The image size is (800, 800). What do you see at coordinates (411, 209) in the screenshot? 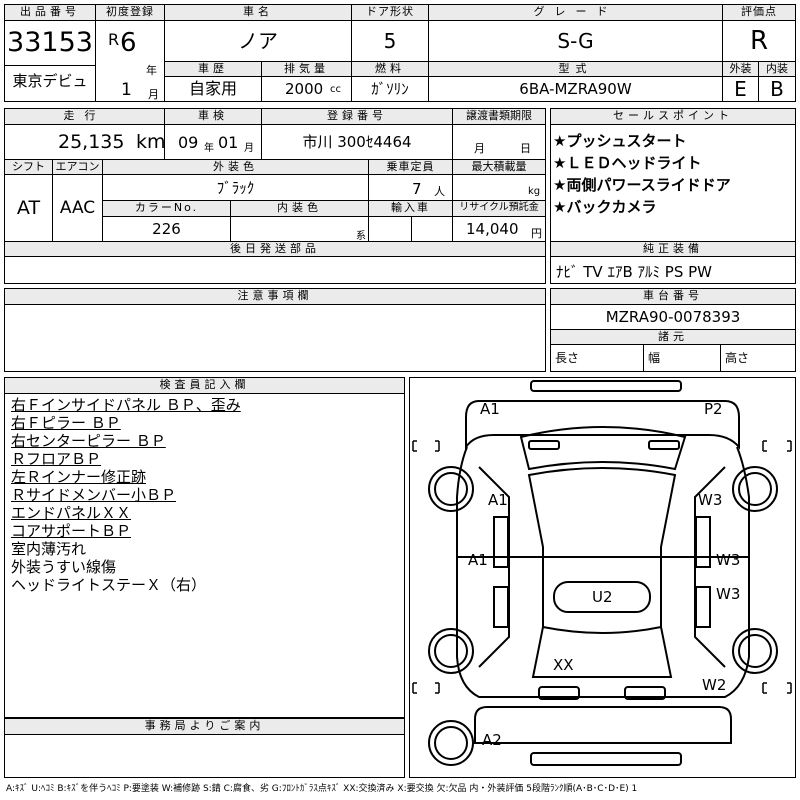
I see `import-label: 輸入車` at bounding box center [411, 209].